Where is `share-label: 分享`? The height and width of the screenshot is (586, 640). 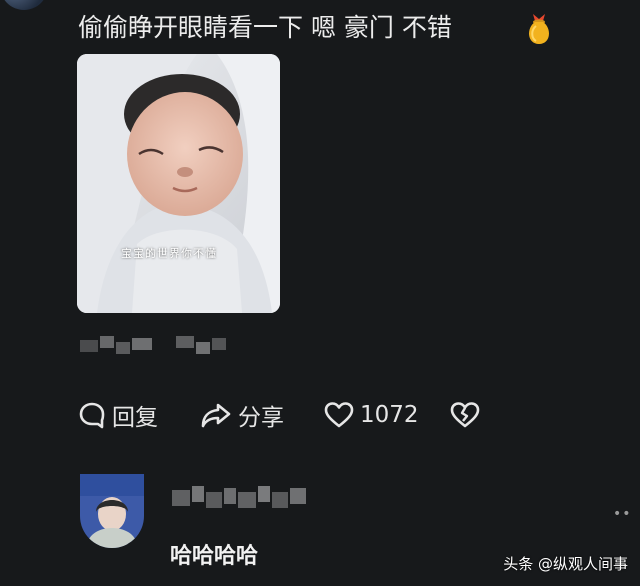 share-label: 分享 is located at coordinates (261, 418).